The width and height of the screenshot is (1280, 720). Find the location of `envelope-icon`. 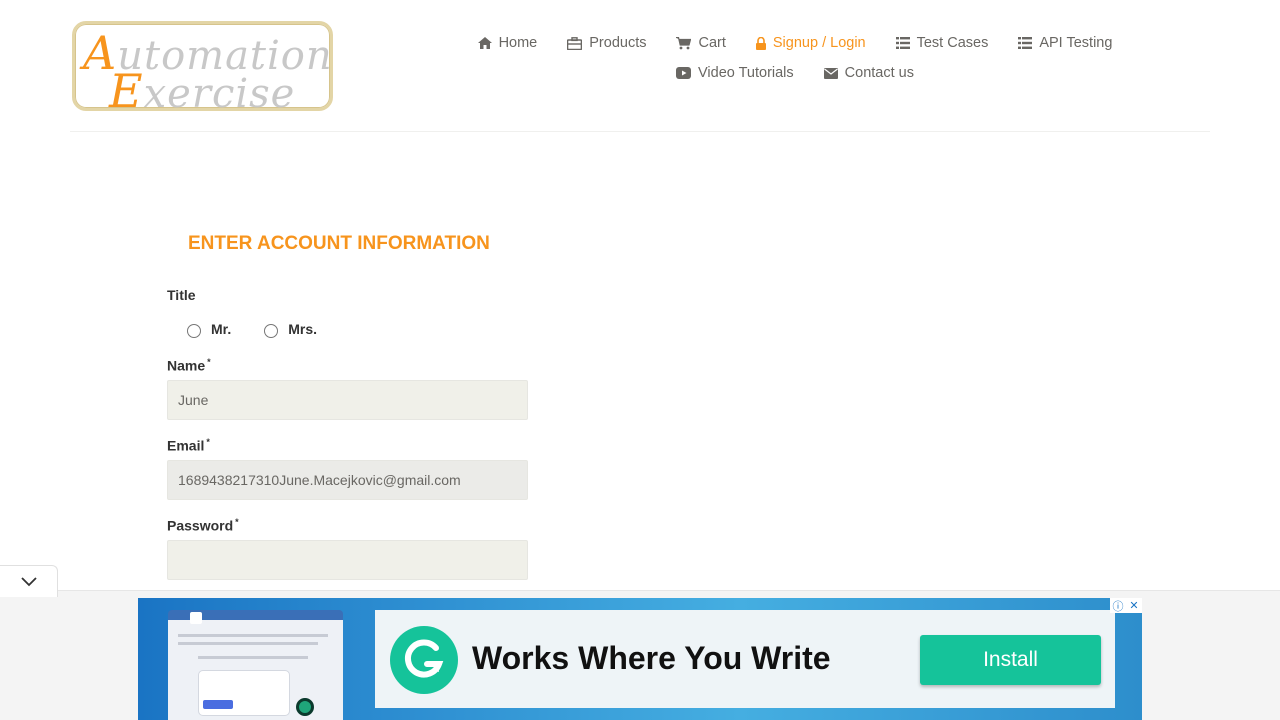

envelope-icon is located at coordinates (830, 73).